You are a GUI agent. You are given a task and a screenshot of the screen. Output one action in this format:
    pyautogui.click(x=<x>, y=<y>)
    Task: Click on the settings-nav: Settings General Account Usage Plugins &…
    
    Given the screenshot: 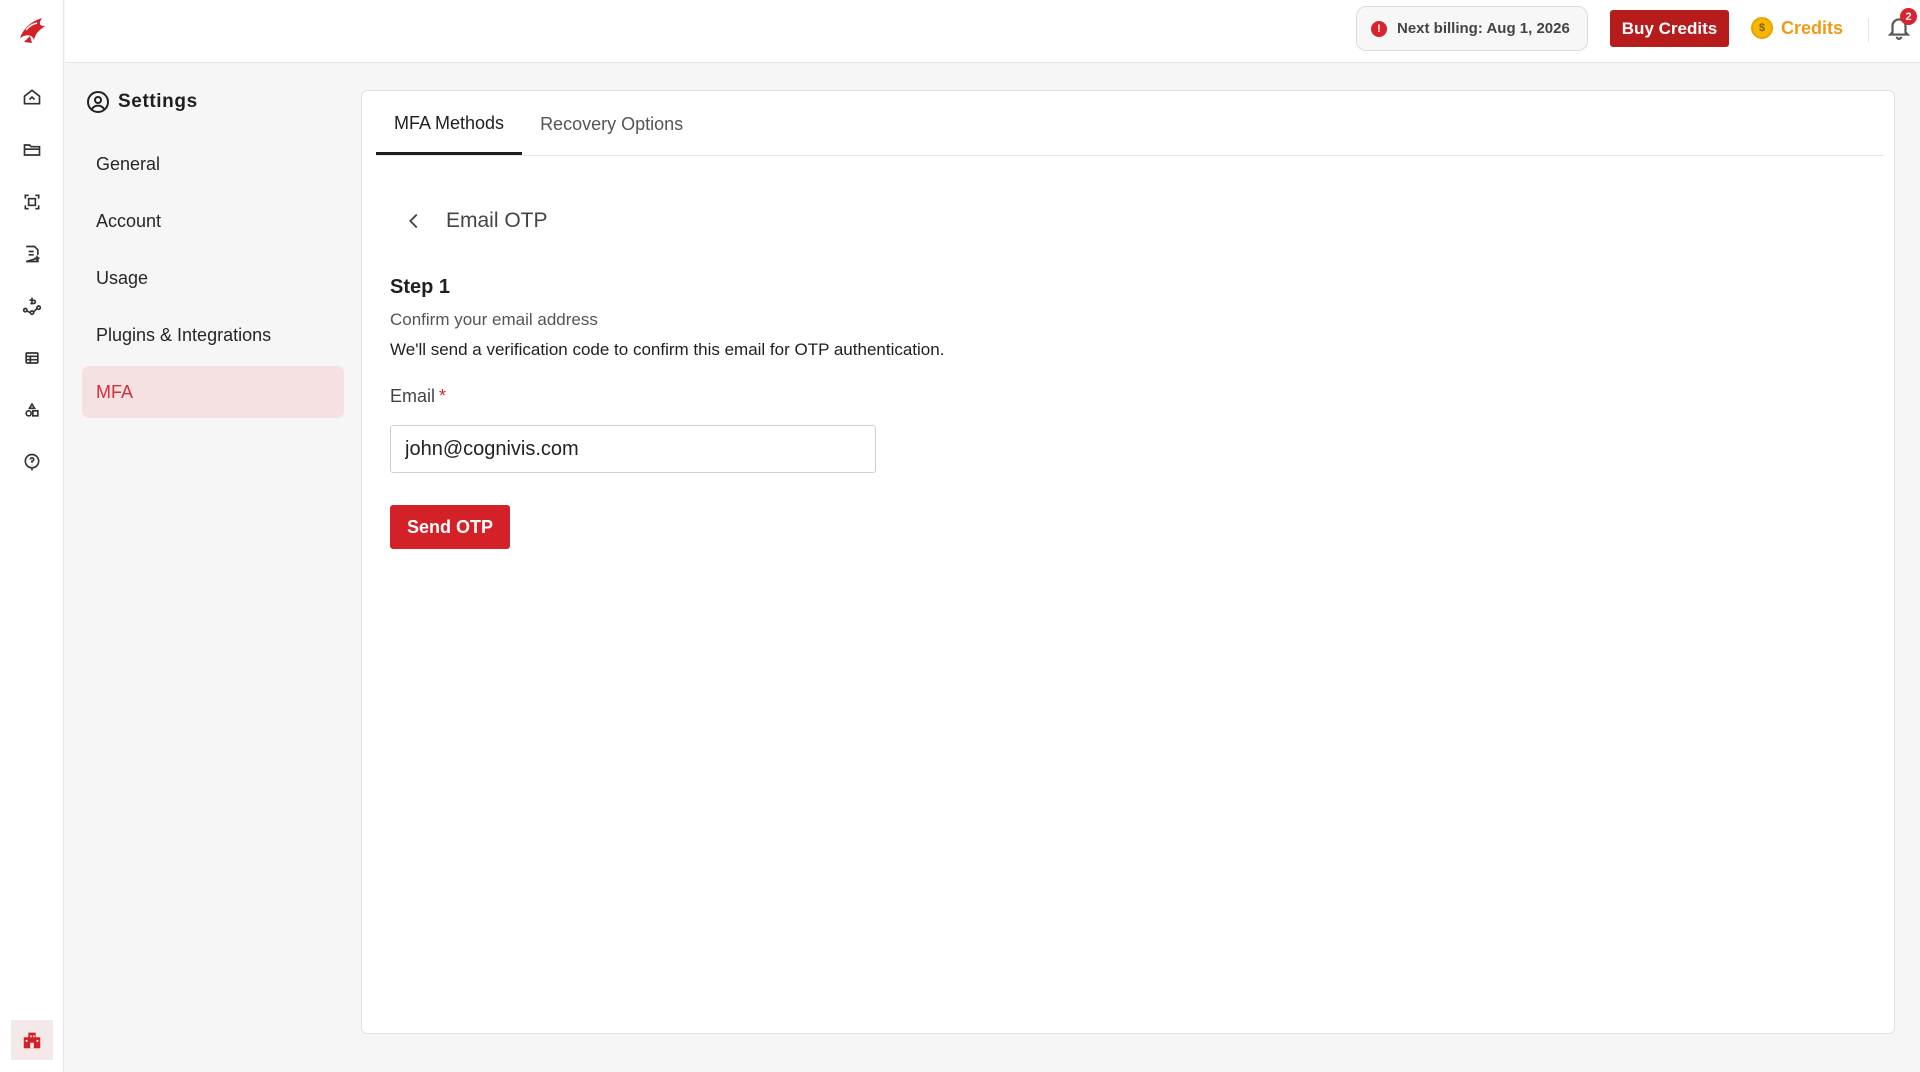 What is the action you would take?
    pyautogui.click(x=213, y=256)
    